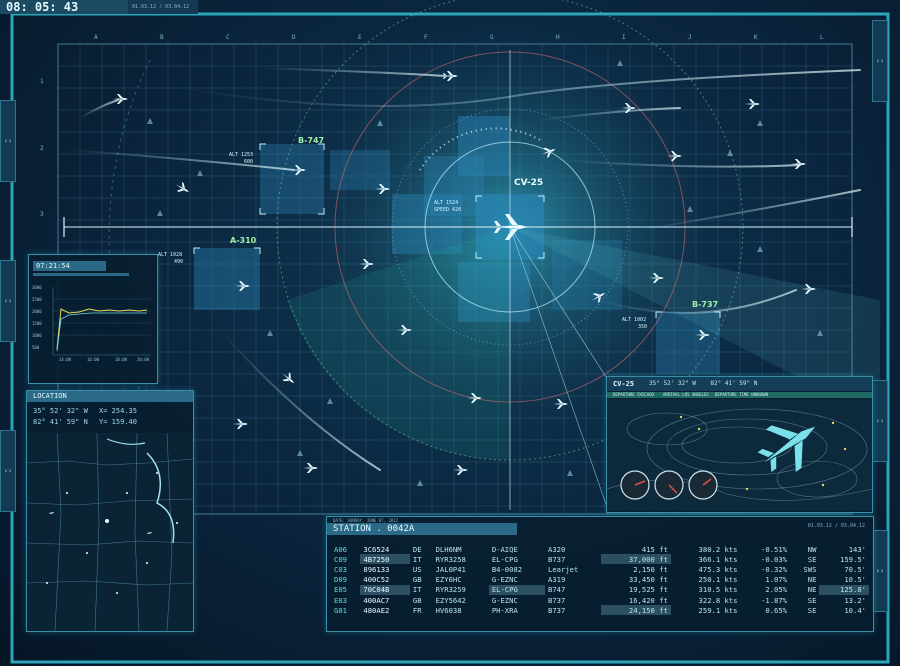  Describe the element at coordinates (563, 569) in the screenshot. I see `cell-type: Learjet` at that location.